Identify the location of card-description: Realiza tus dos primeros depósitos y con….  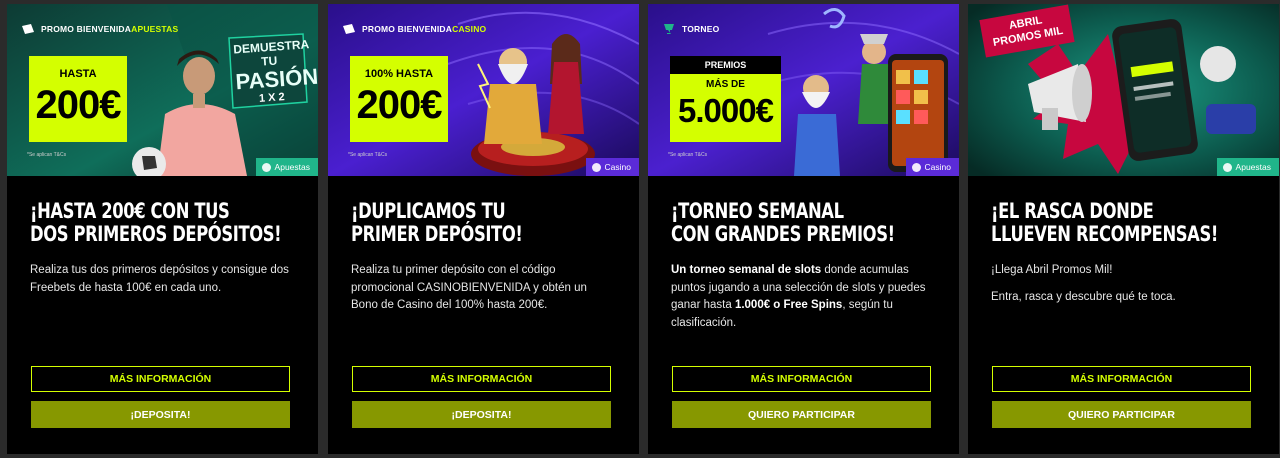
(162, 284).